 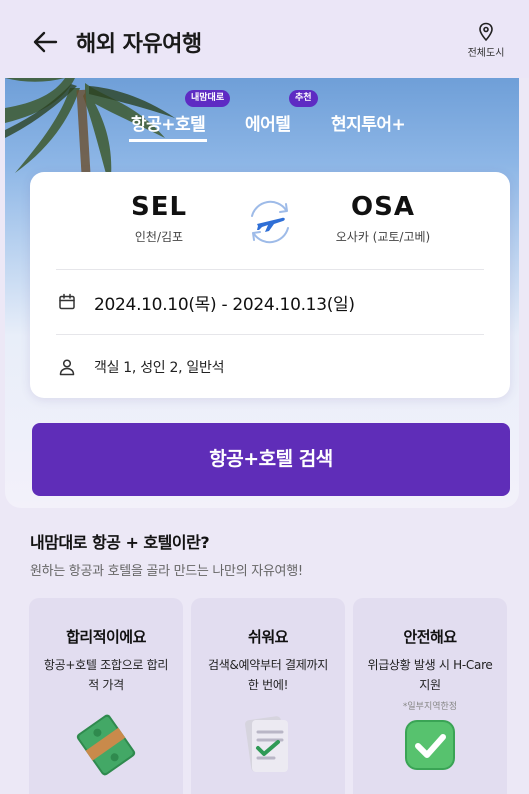 I want to click on feature-desc: 검색&예약부터 결제까지 한 번에!, so click(x=268, y=675).